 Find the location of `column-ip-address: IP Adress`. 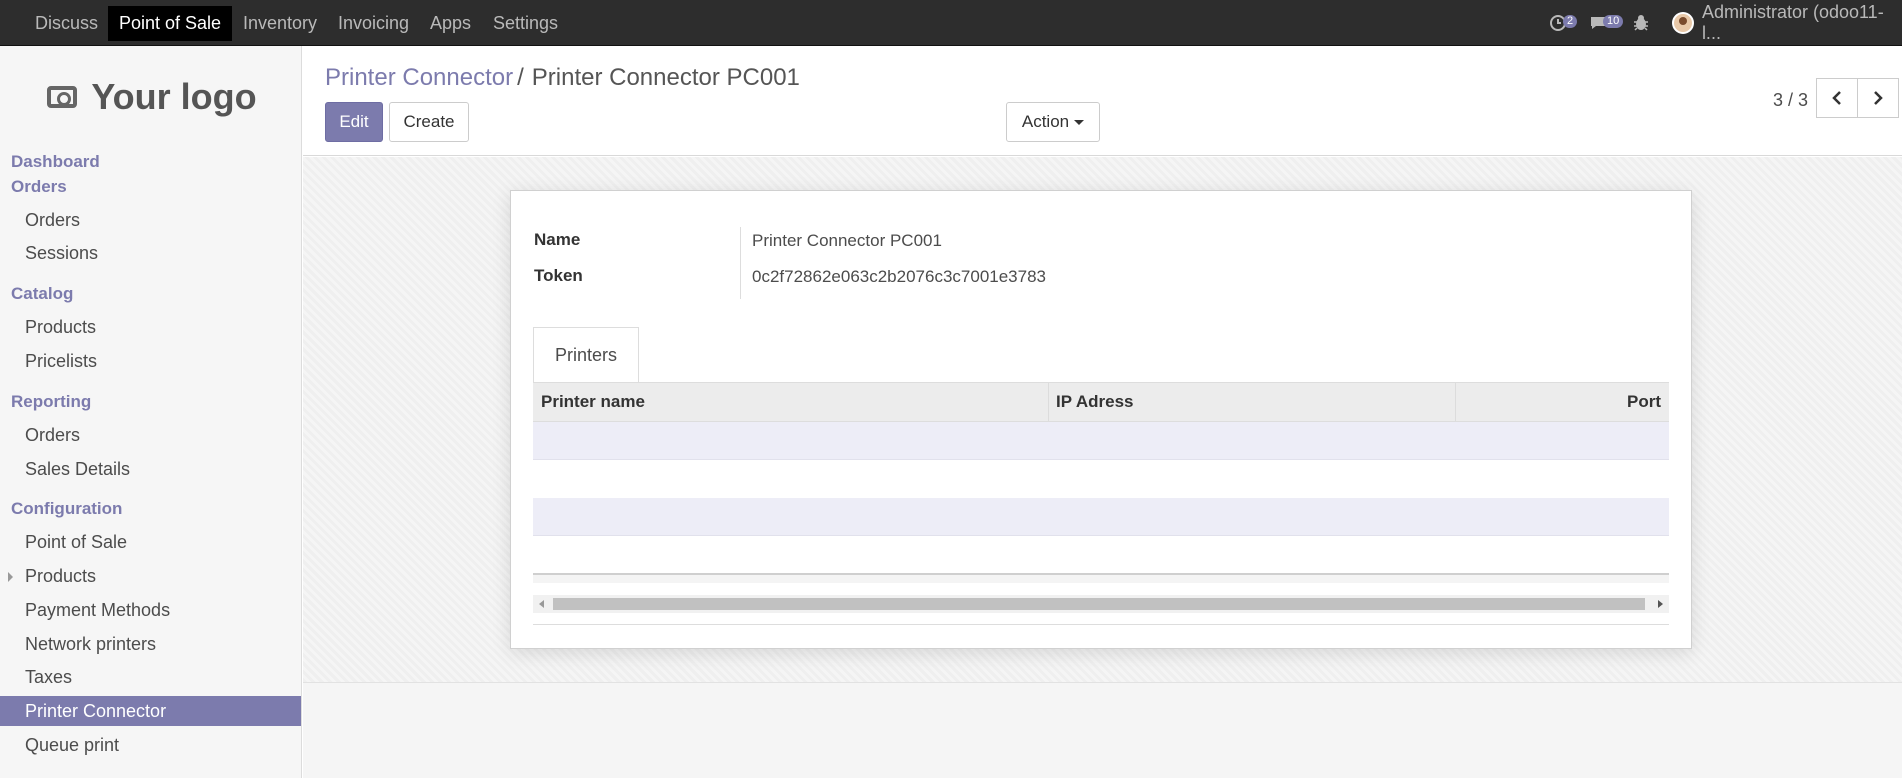

column-ip-address: IP Adress is located at coordinates (1095, 402).